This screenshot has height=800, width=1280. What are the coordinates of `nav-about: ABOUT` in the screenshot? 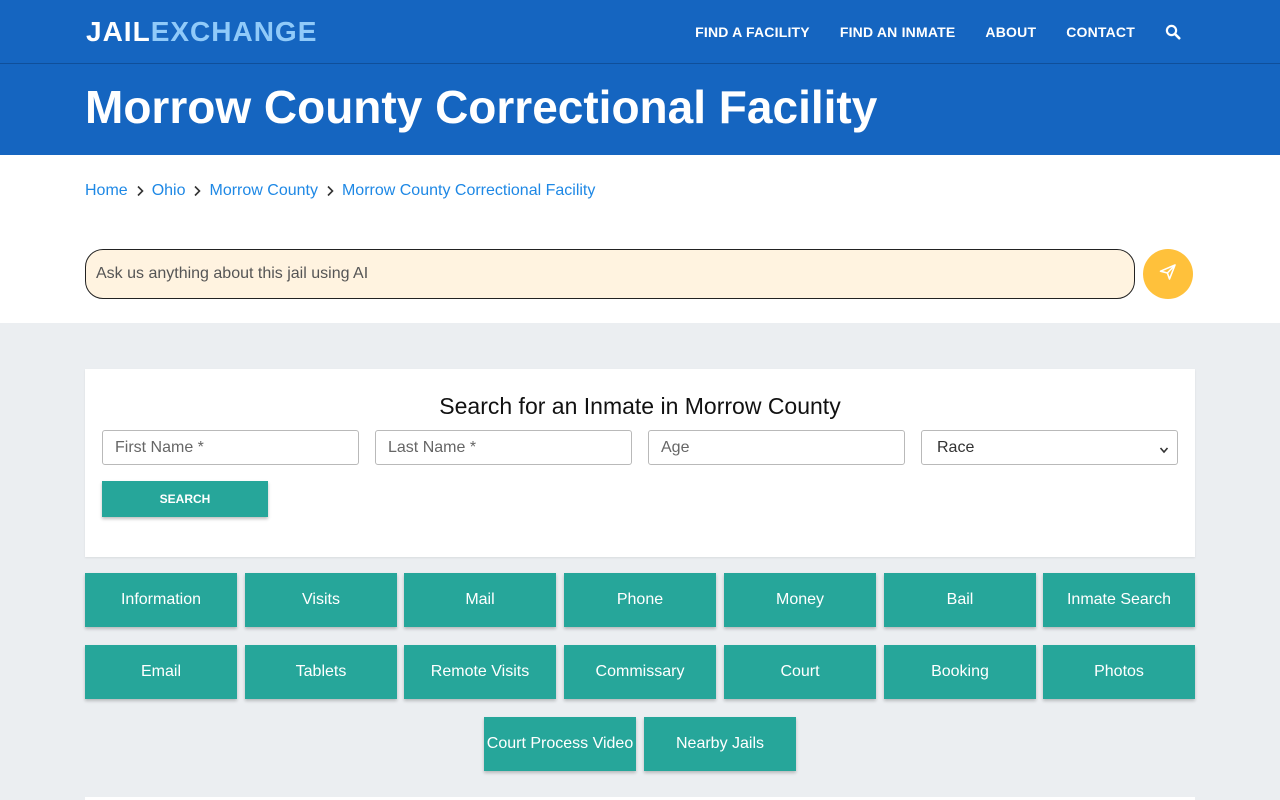 It's located at (1010, 32).